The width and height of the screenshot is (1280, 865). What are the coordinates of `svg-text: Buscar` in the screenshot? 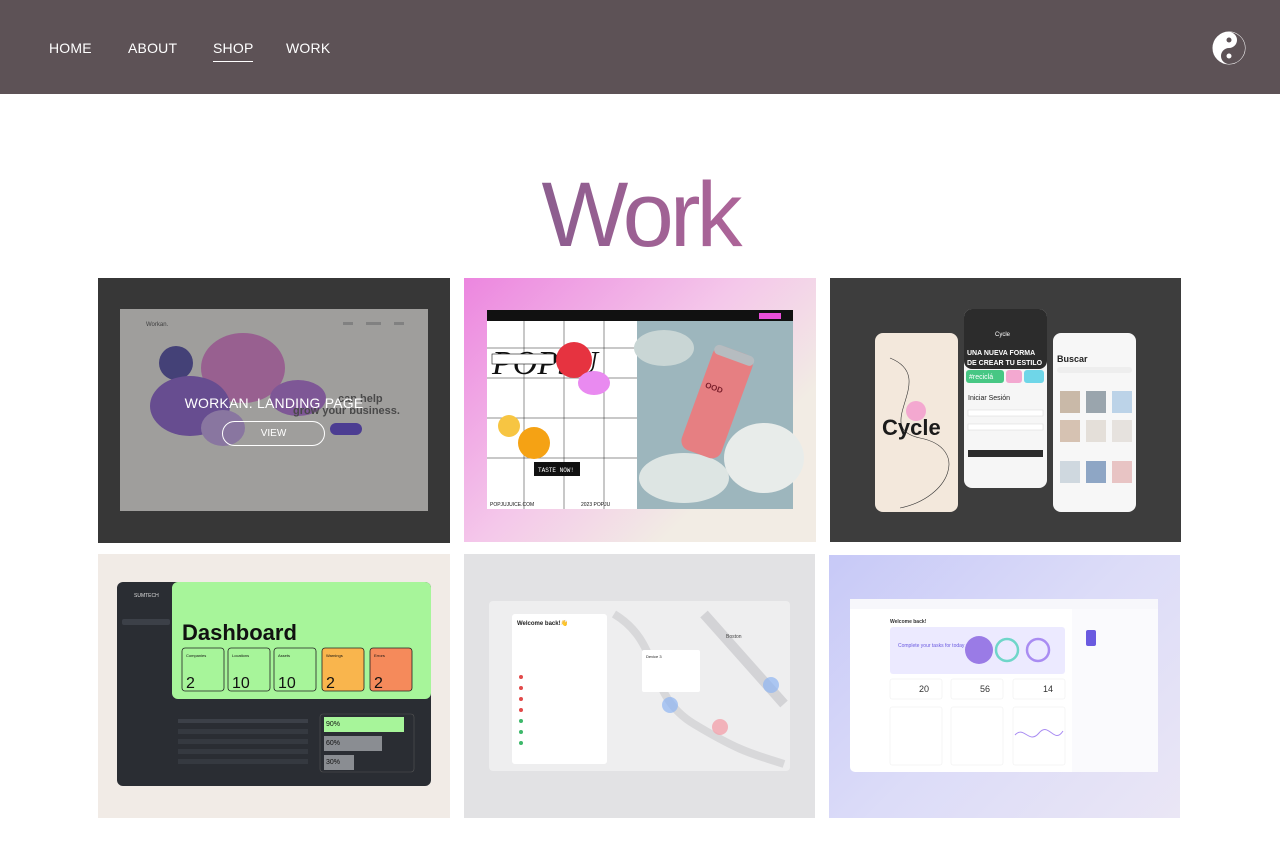 It's located at (1072, 359).